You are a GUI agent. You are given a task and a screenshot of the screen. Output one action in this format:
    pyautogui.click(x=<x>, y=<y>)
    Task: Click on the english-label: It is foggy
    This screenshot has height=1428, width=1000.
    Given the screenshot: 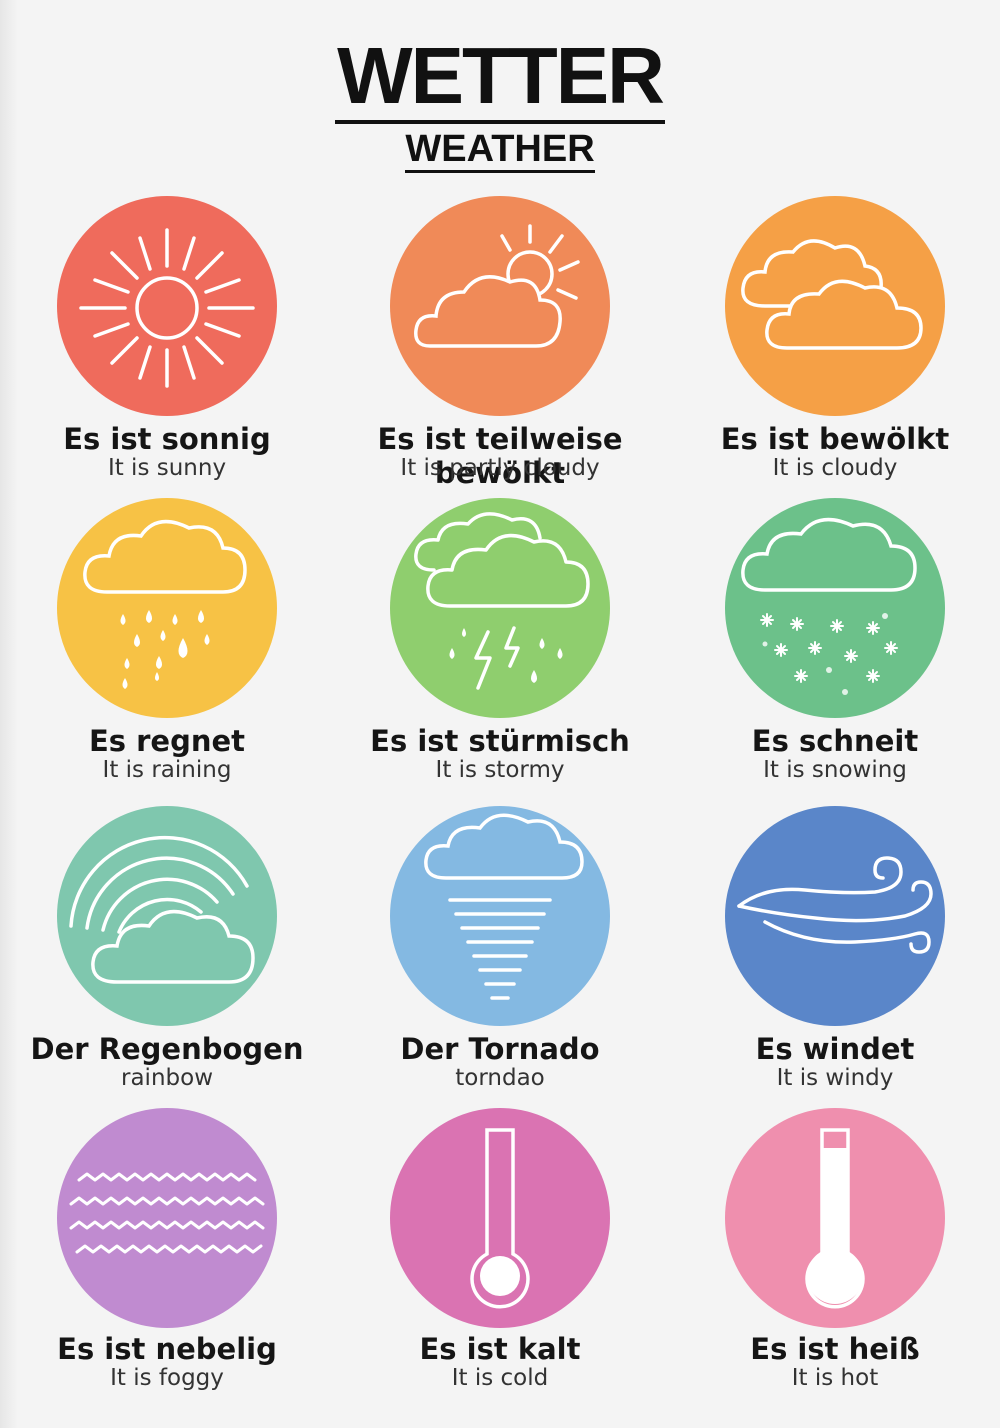 What is the action you would take?
    pyautogui.click(x=167, y=1378)
    